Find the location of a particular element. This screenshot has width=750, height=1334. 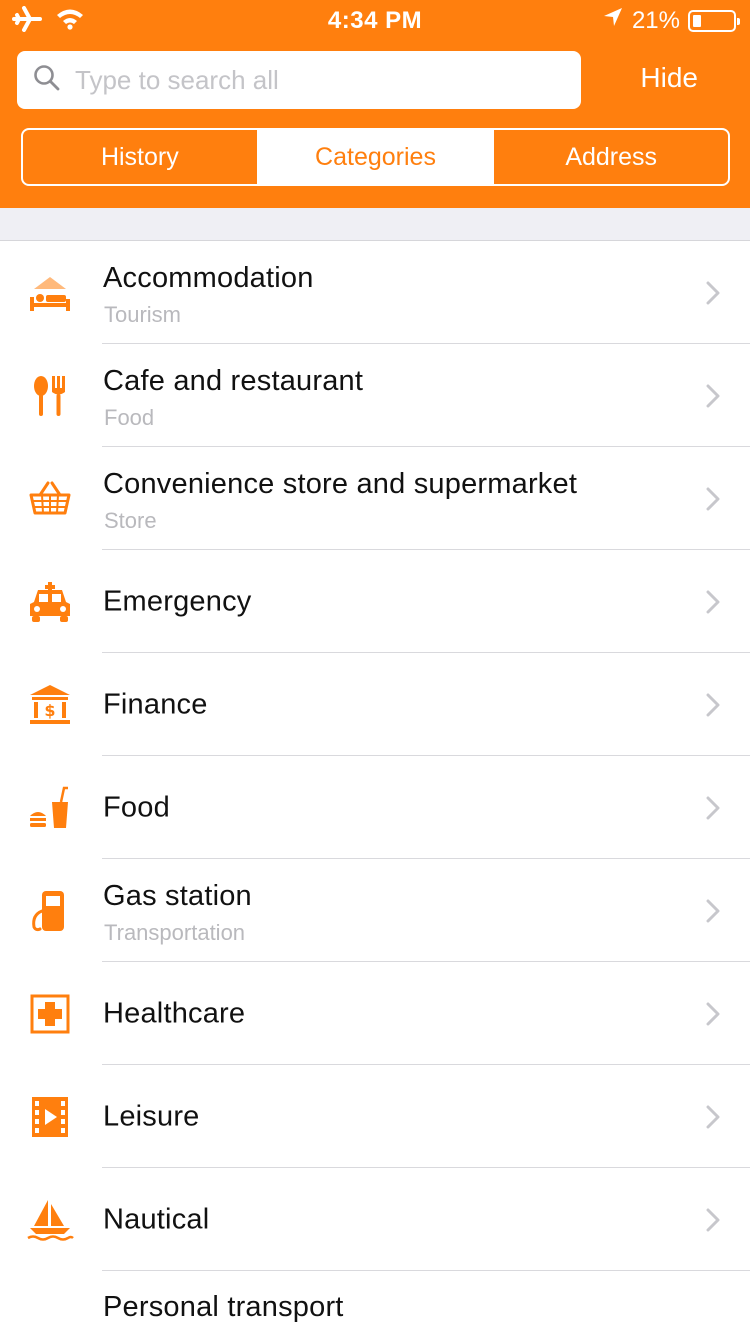

search-icon is located at coordinates (47, 80).